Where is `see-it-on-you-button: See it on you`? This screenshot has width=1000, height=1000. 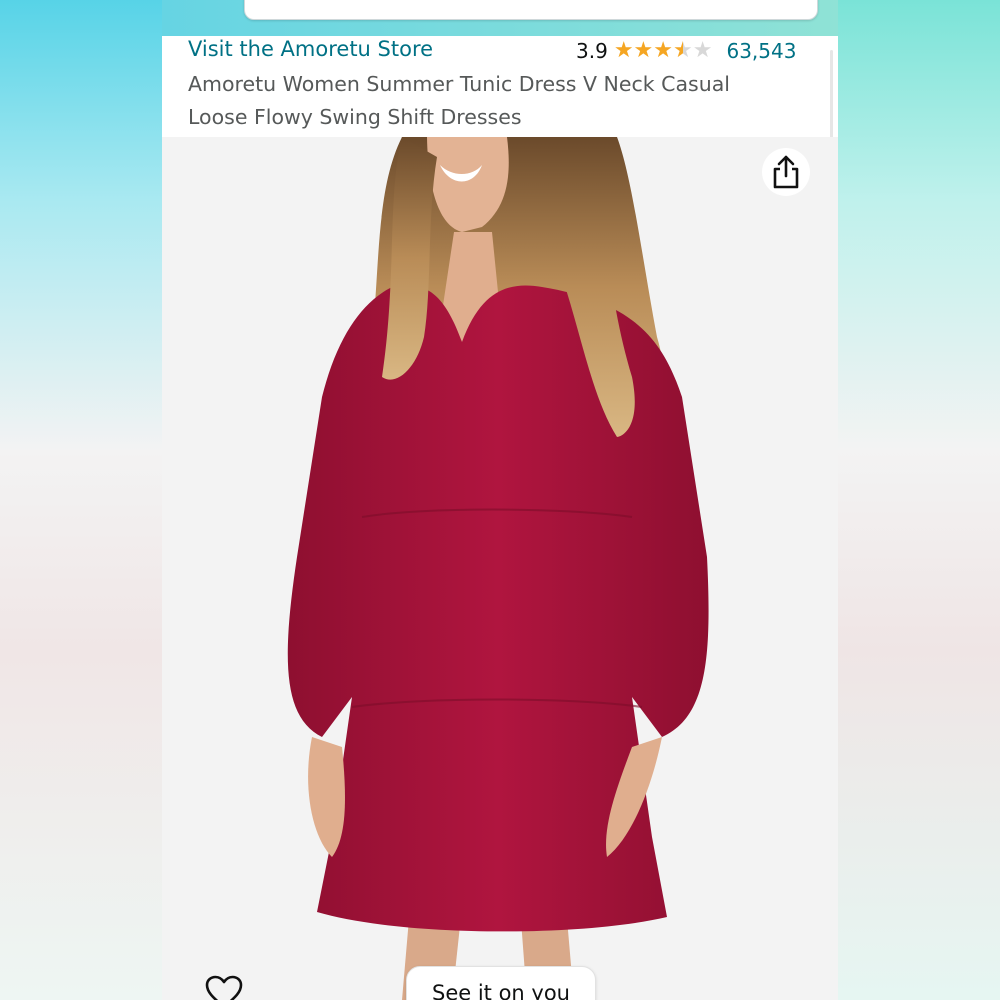
see-it-on-you-button: See it on you is located at coordinates (501, 983).